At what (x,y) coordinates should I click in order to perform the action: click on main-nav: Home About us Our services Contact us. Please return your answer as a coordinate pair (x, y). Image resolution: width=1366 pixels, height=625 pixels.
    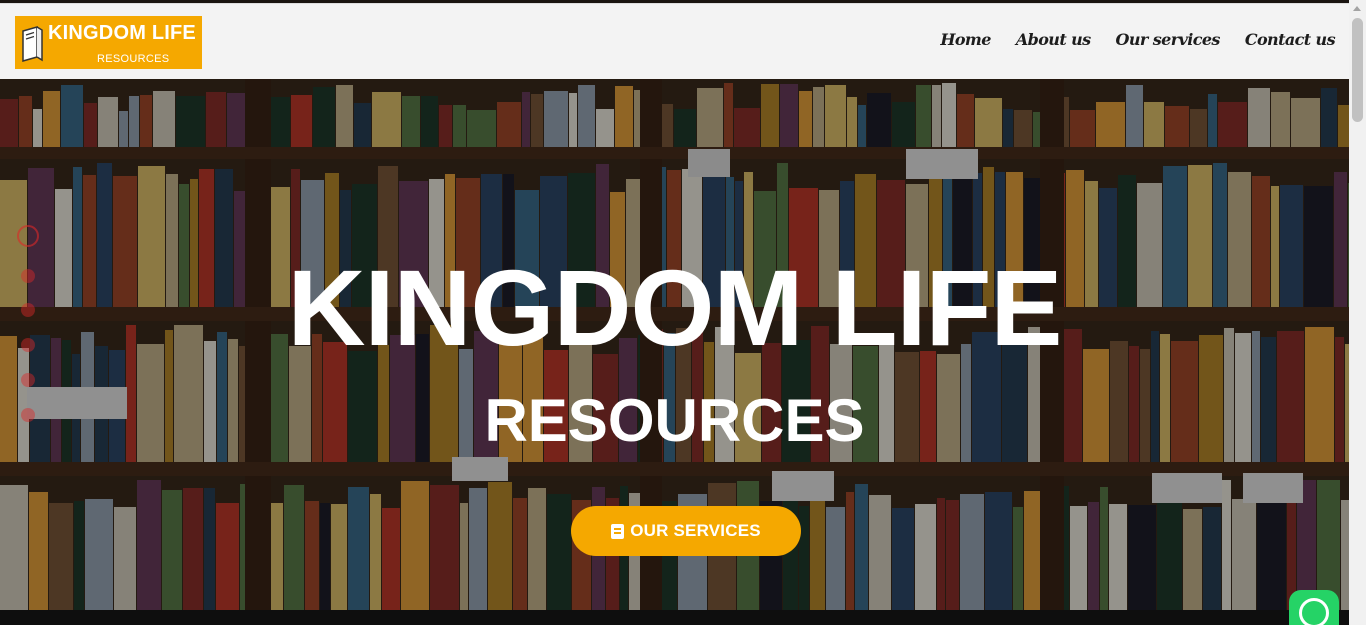
    Looking at the image, I should click on (1137, 39).